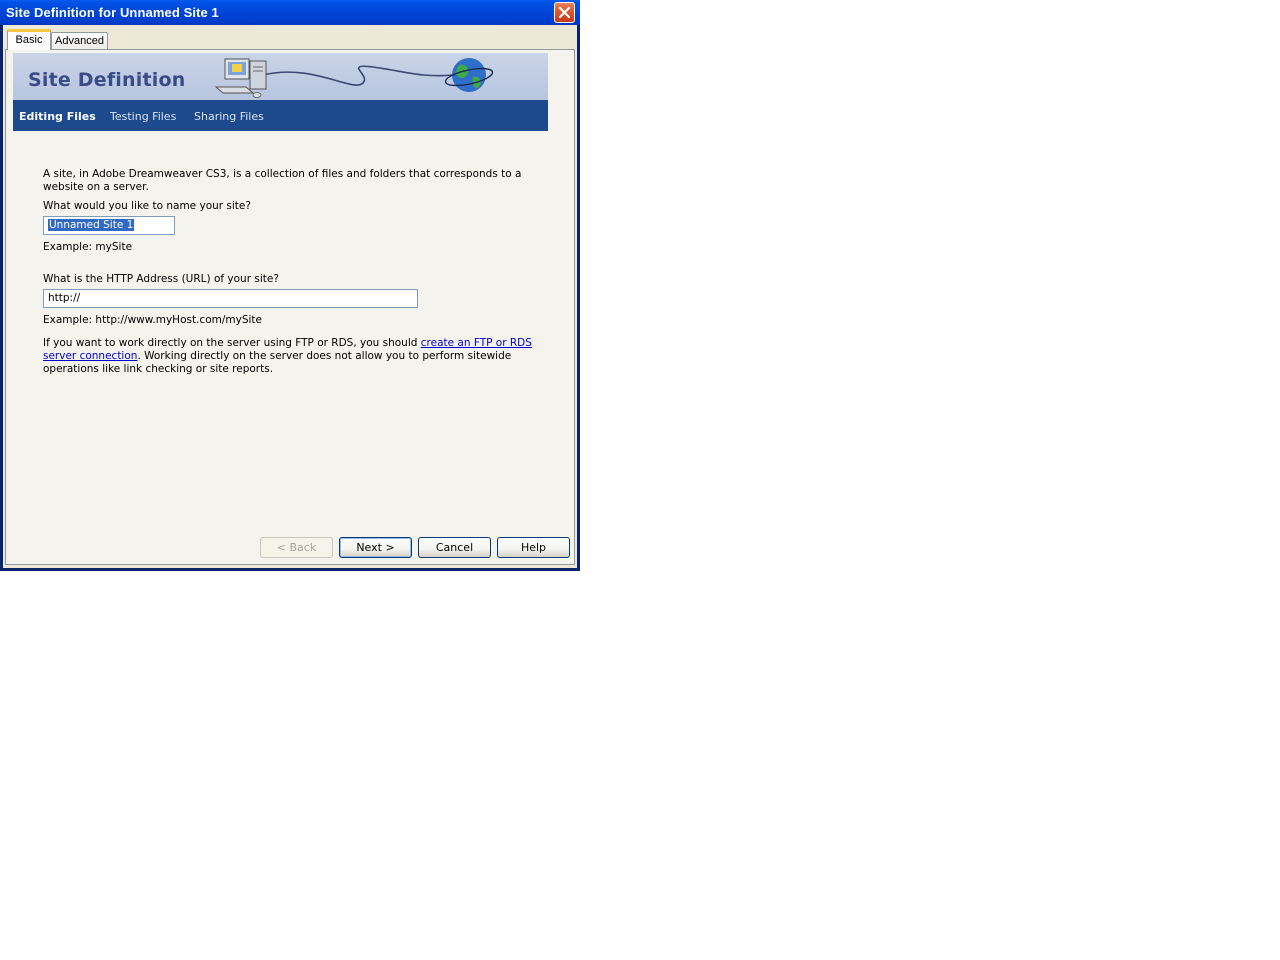  What do you see at coordinates (90, 356) in the screenshot?
I see `ftp-connection-link-part-2: server connection` at bounding box center [90, 356].